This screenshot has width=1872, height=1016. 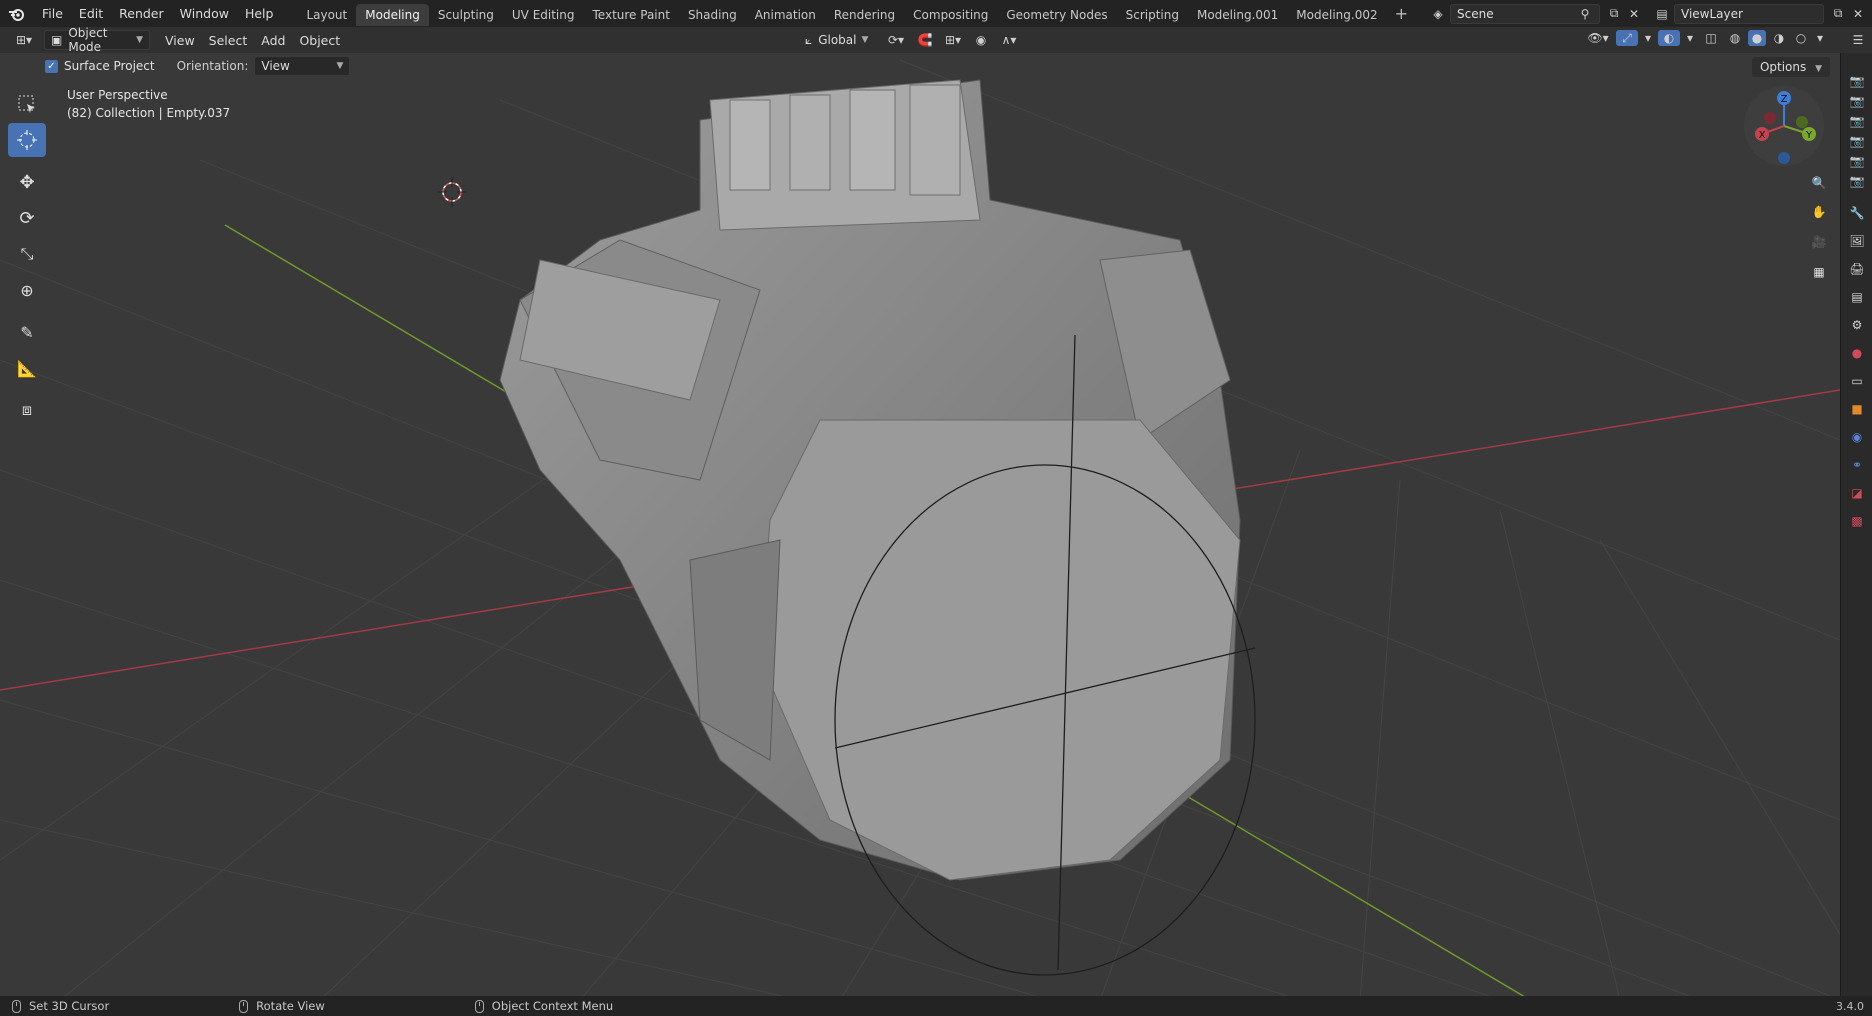 What do you see at coordinates (1438, 14) in the screenshot?
I see `scene-type-icon: ◈` at bounding box center [1438, 14].